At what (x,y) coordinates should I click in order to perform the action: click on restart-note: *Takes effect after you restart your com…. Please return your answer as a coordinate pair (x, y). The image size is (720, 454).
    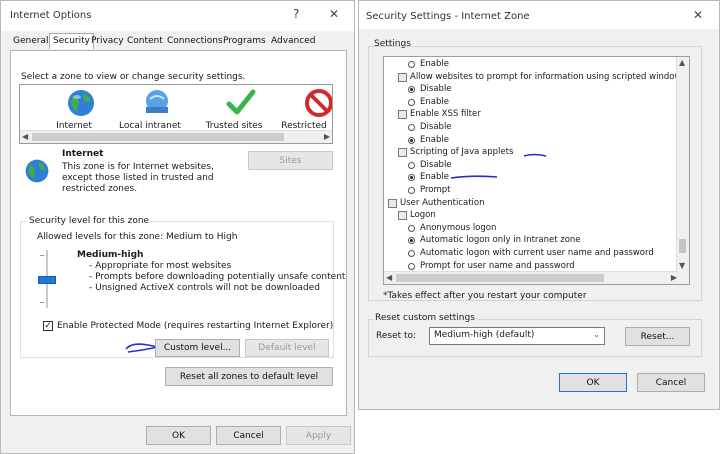
    Looking at the image, I should click on (485, 296).